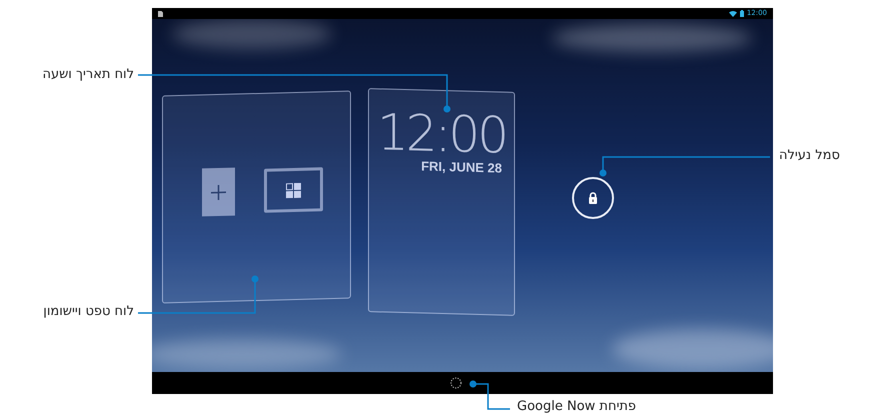 This screenshot has height=419, width=873. I want to click on lock-icon, so click(593, 198).